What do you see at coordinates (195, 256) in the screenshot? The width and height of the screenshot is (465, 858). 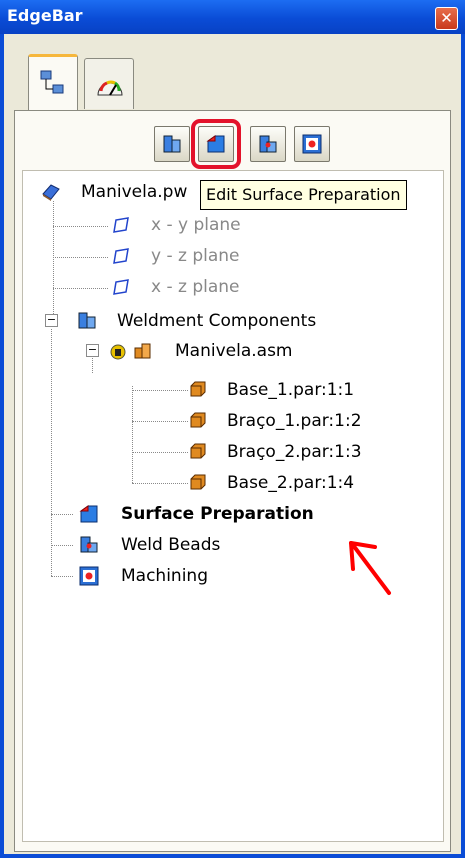 I see `tree-item-label: y - z plane` at bounding box center [195, 256].